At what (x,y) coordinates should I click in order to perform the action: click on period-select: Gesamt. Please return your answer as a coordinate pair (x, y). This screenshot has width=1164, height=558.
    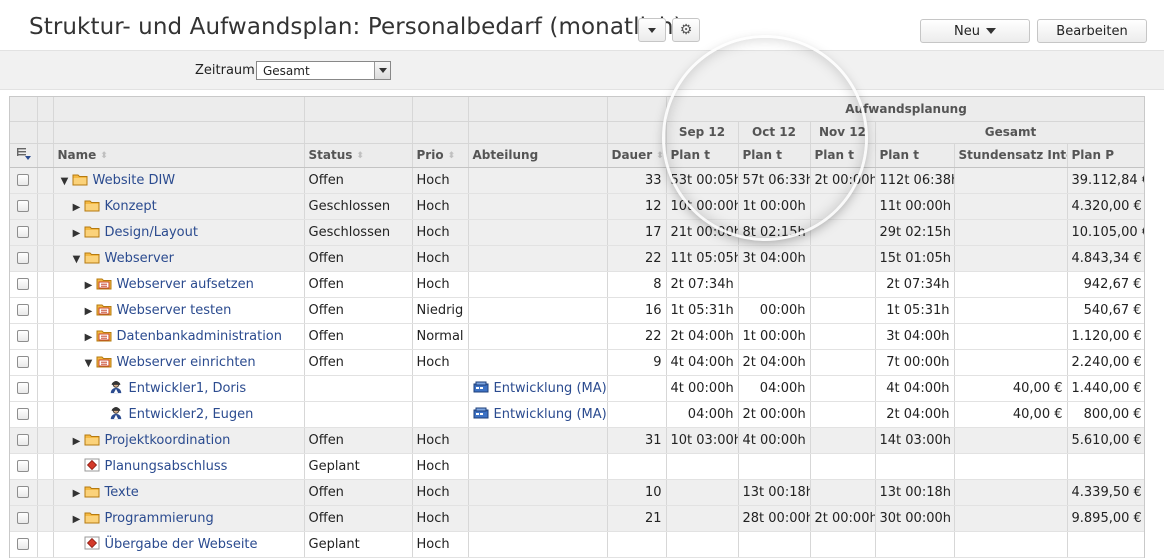
    Looking at the image, I should click on (323, 70).